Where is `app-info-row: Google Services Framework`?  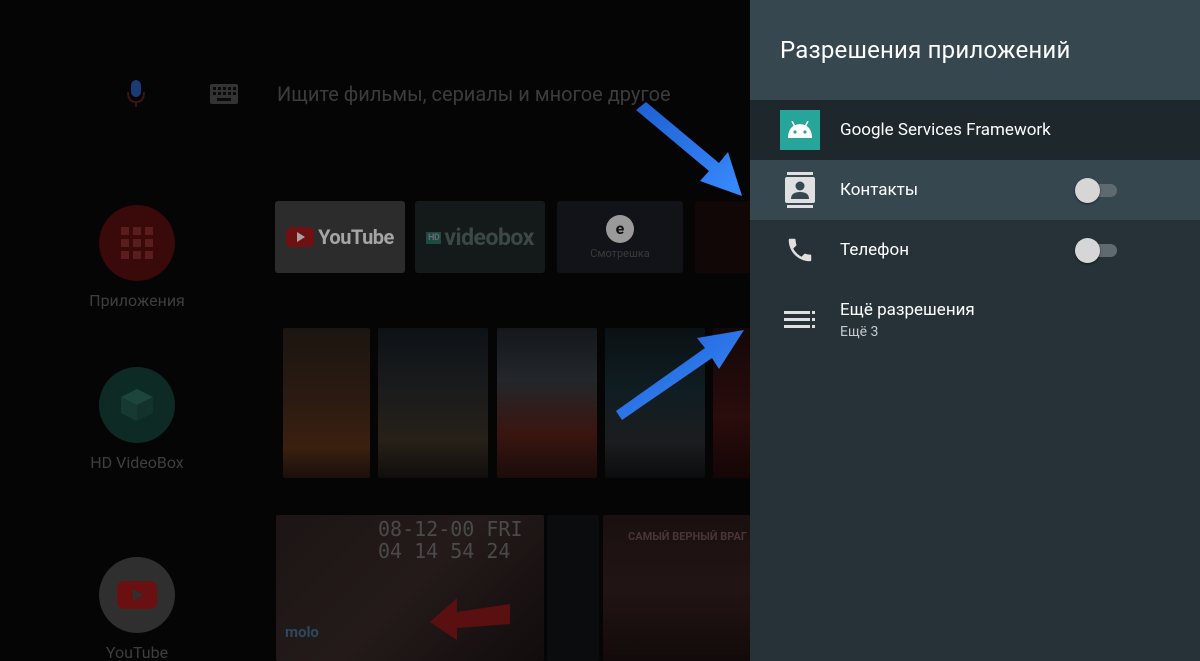 app-info-row: Google Services Framework is located at coordinates (975, 130).